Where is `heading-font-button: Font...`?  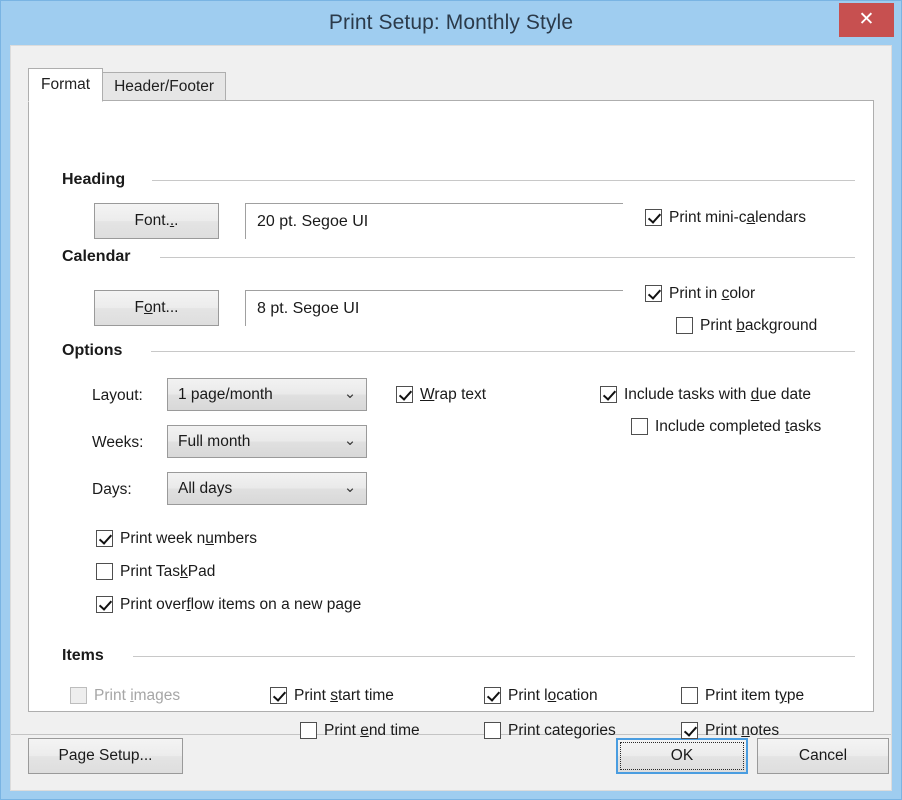 heading-font-button: Font... is located at coordinates (156, 221).